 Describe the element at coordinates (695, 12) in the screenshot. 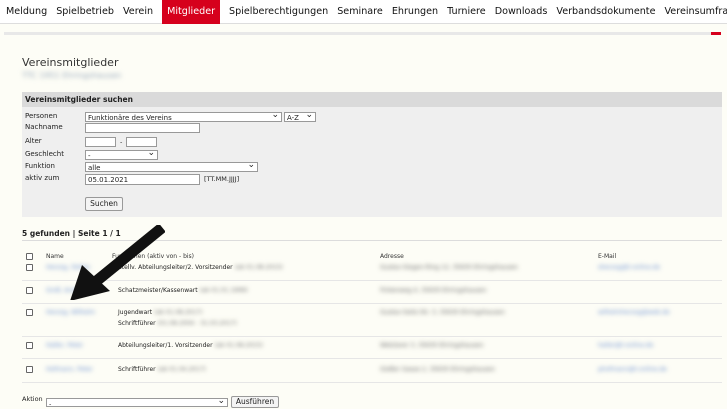

I see `nav-vereinsumfragen: Vereinsumfragen` at that location.